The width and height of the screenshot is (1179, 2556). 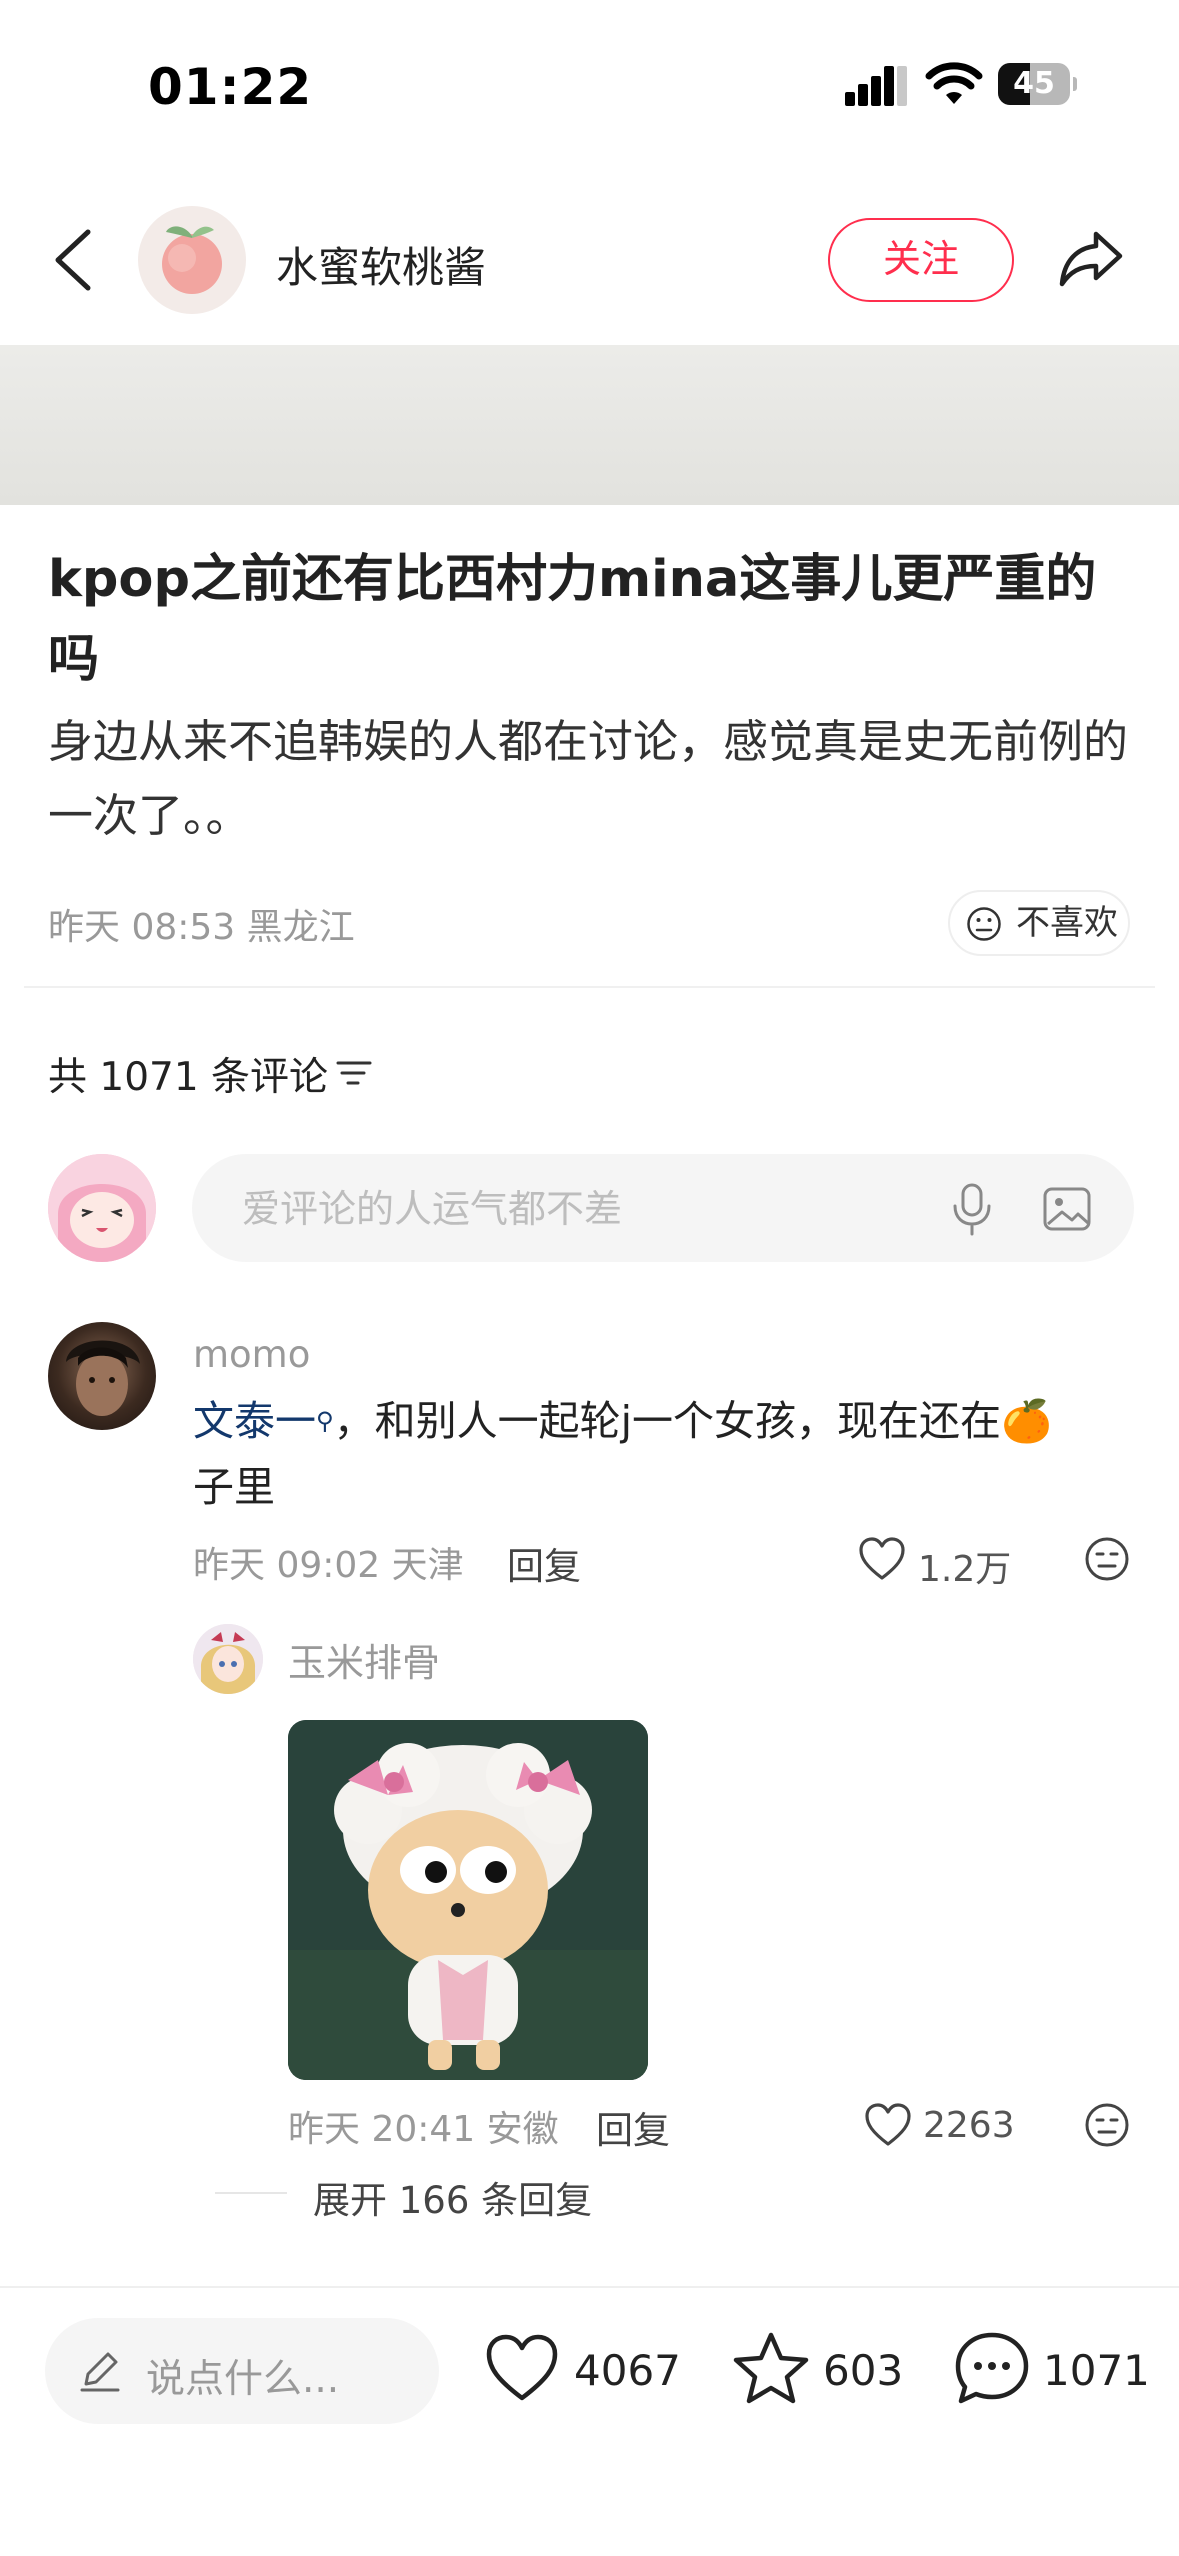 I want to click on peach-icon, so click(x=192, y=260).